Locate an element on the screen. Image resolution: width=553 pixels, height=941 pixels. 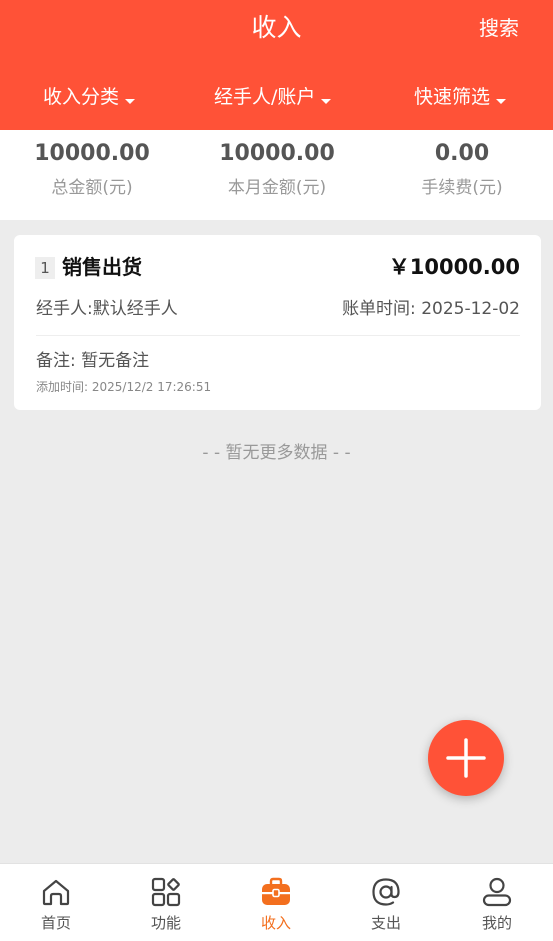
apps-grid-icon is located at coordinates (166, 892).